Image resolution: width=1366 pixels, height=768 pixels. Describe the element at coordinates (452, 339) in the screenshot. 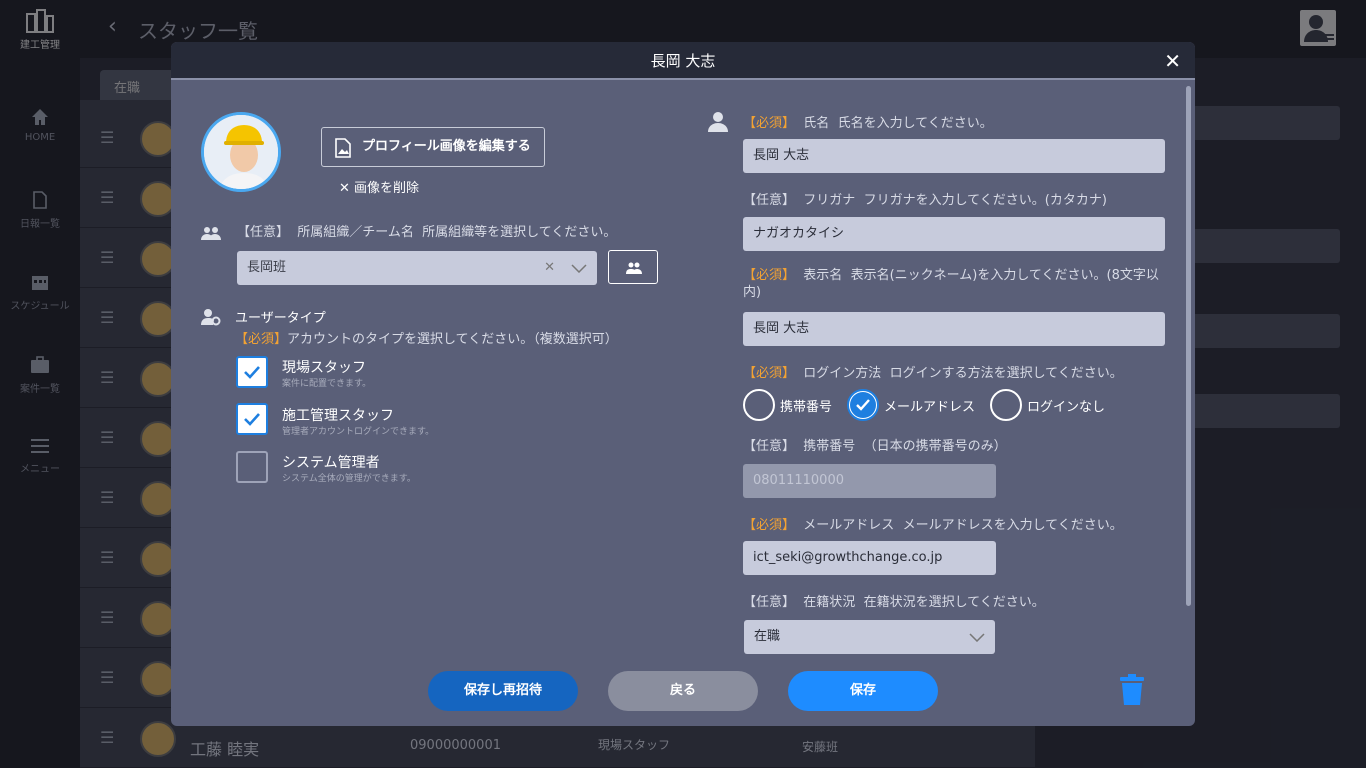

I see `user-type-hint: アカウントのタイプを選択してください。（複数選択可）` at that location.